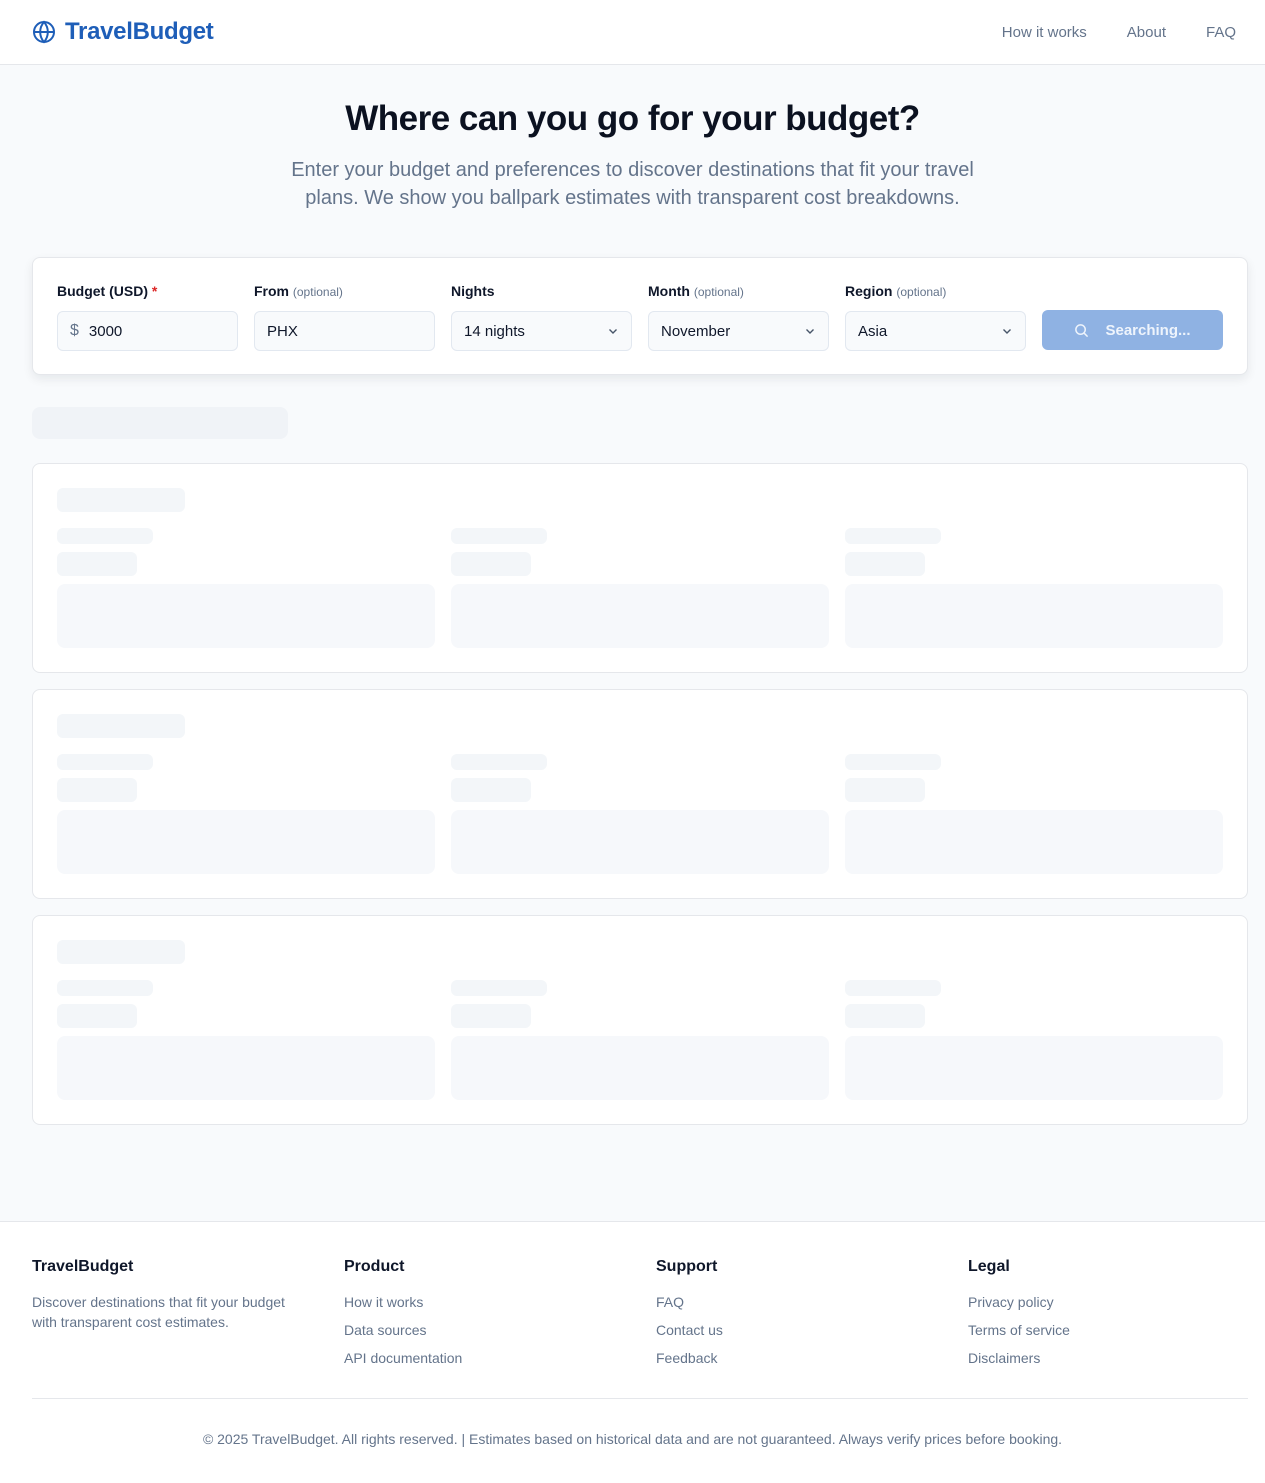 This screenshot has height=1483, width=1265. I want to click on region-label: Region (optional), so click(896, 291).